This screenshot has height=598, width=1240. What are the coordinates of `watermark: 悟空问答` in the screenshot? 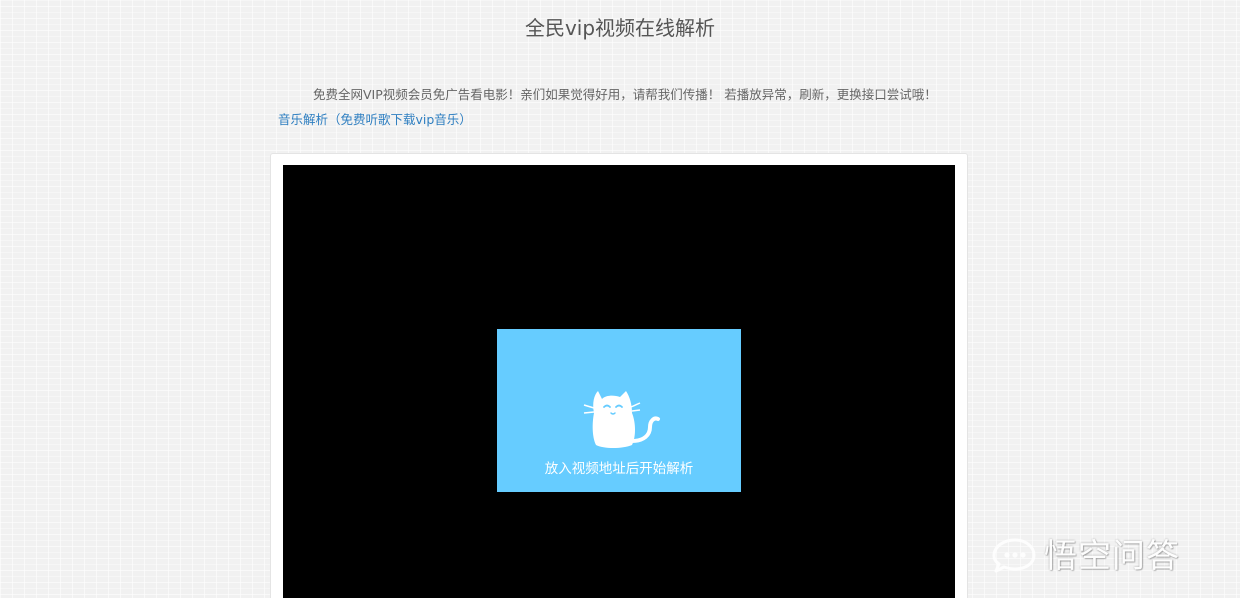 It's located at (1084, 556).